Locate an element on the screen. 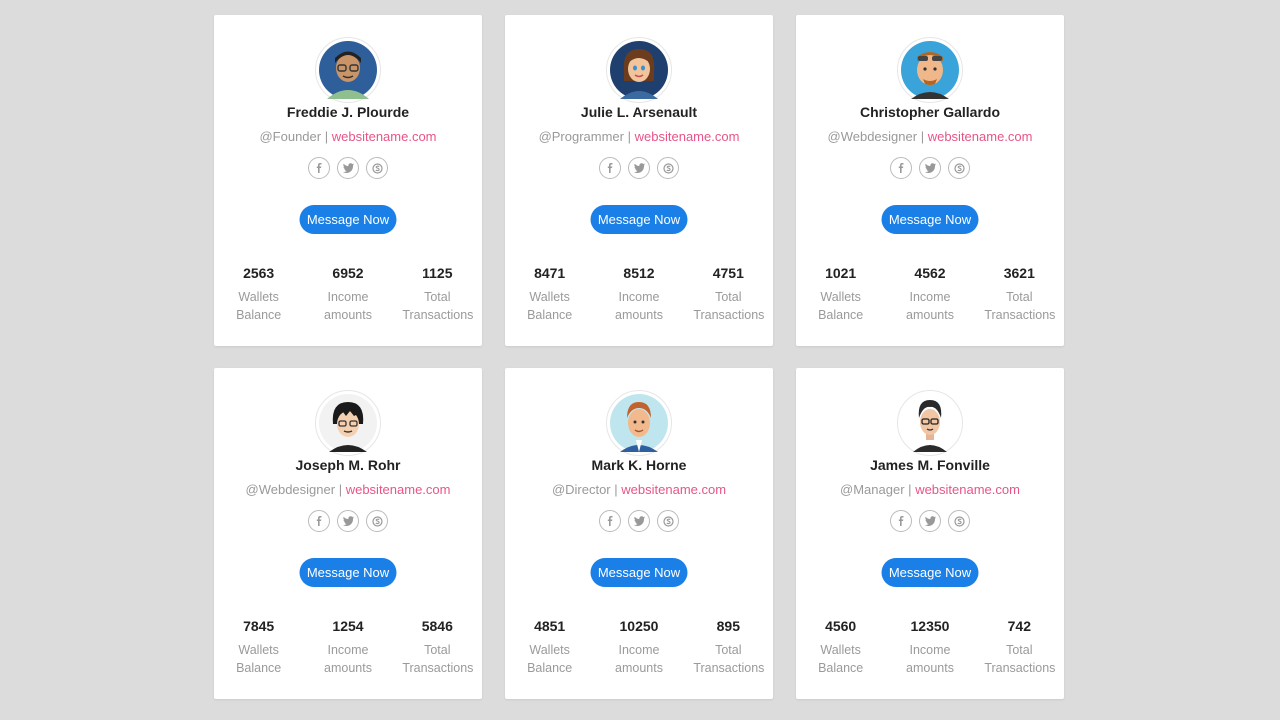  stat-value: 4751 is located at coordinates (728, 273).